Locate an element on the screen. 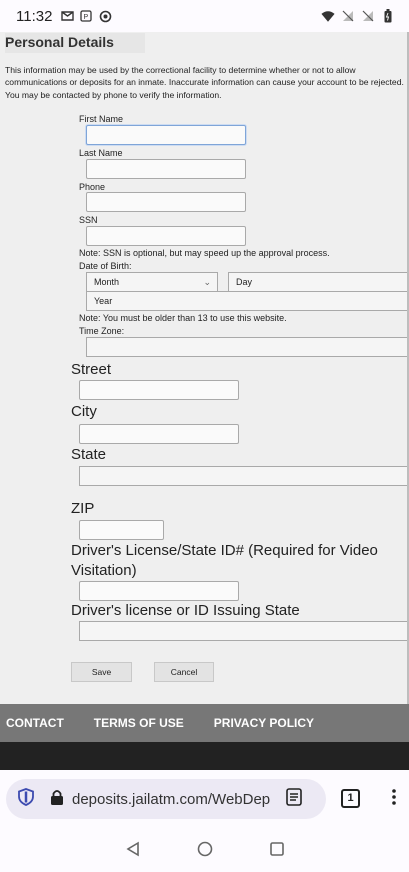  sync-icon is located at coordinates (105, 16).